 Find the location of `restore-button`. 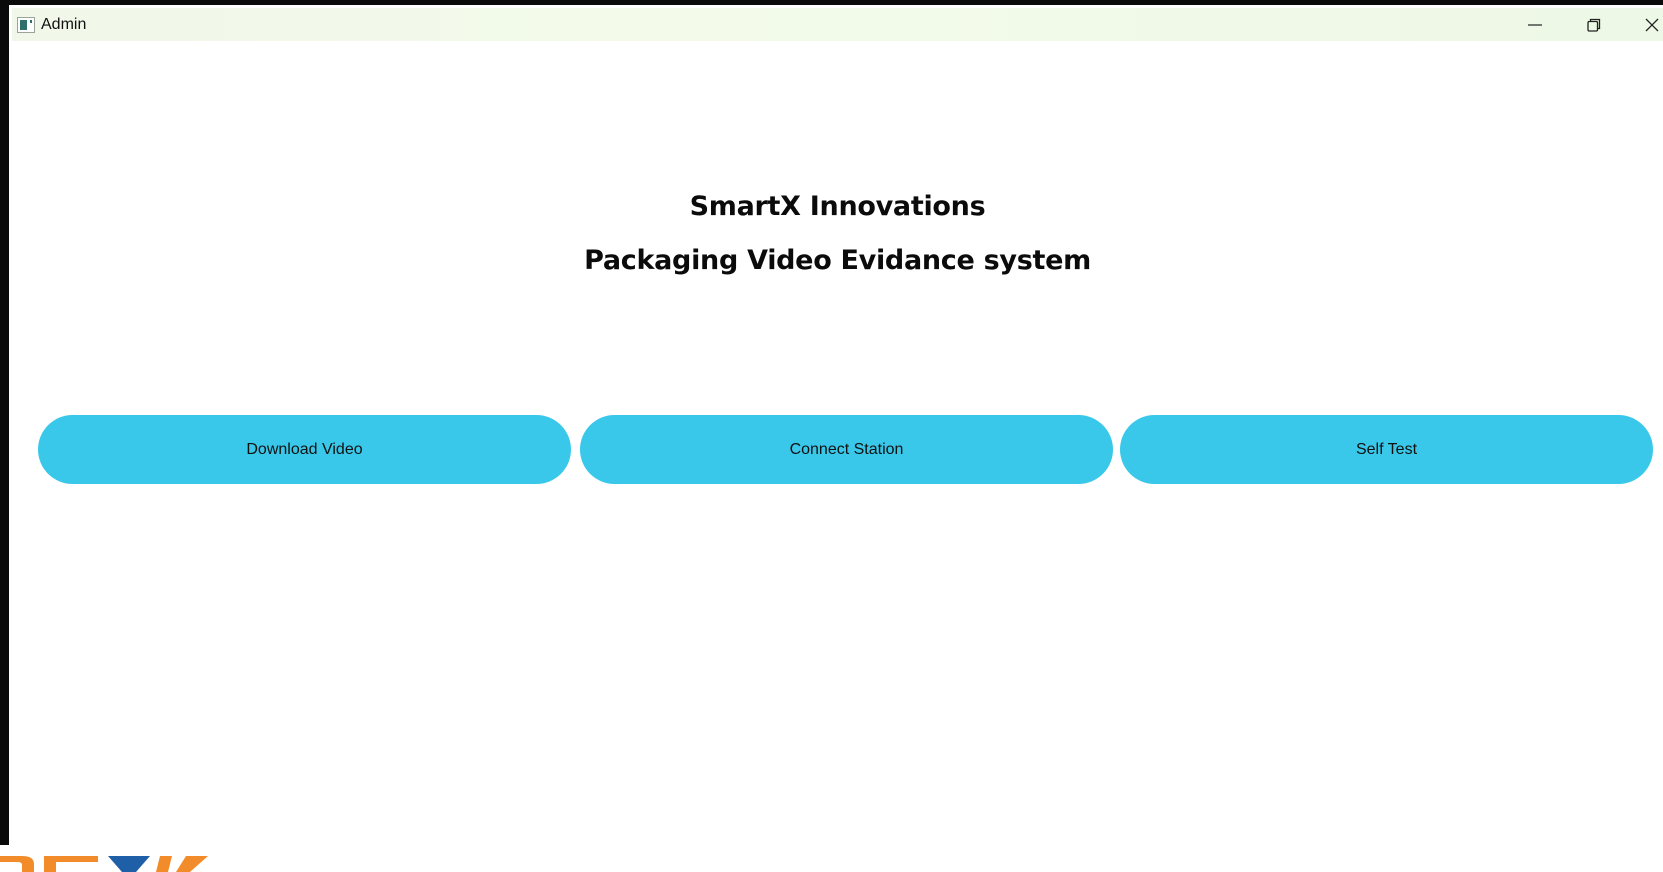

restore-button is located at coordinates (1594, 24).